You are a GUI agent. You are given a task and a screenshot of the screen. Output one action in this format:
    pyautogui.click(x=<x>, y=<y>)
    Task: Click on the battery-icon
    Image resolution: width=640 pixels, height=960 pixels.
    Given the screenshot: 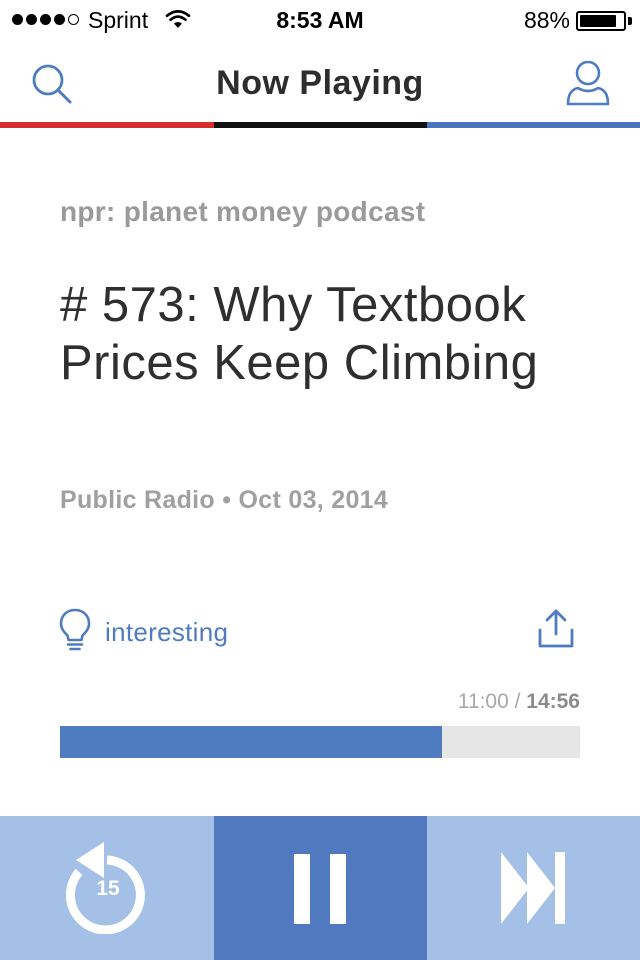 What is the action you would take?
    pyautogui.click(x=601, y=21)
    